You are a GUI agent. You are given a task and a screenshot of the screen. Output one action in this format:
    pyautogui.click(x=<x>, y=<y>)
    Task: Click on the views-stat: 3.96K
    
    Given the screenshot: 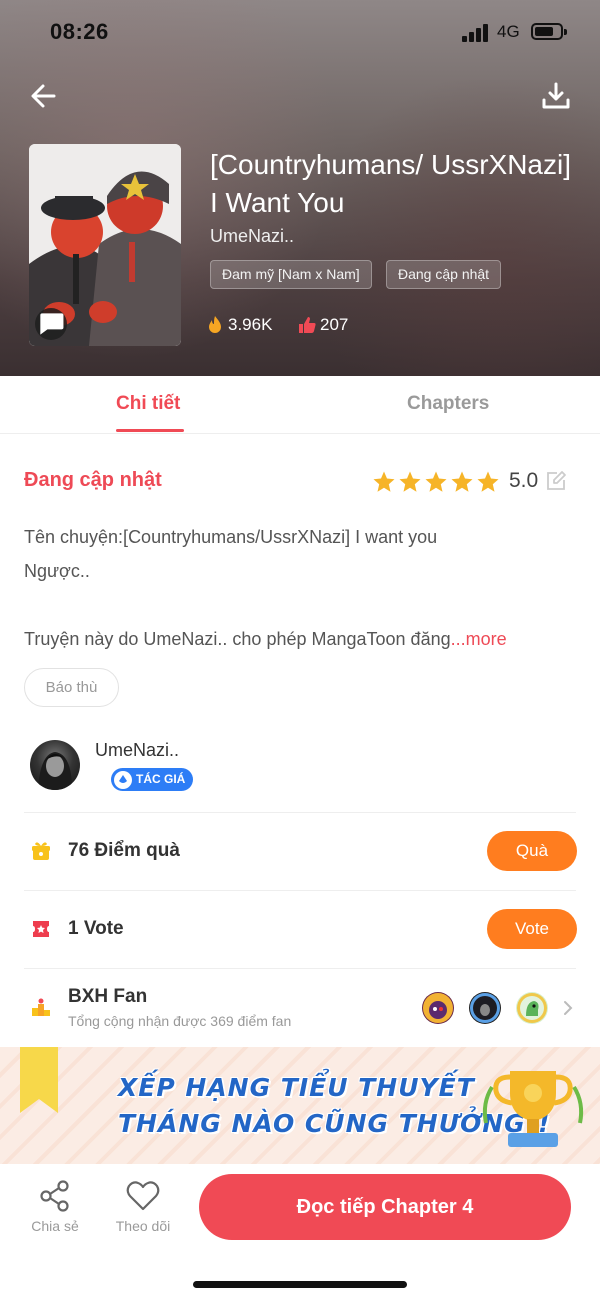 What is the action you would take?
    pyautogui.click(x=238, y=325)
    